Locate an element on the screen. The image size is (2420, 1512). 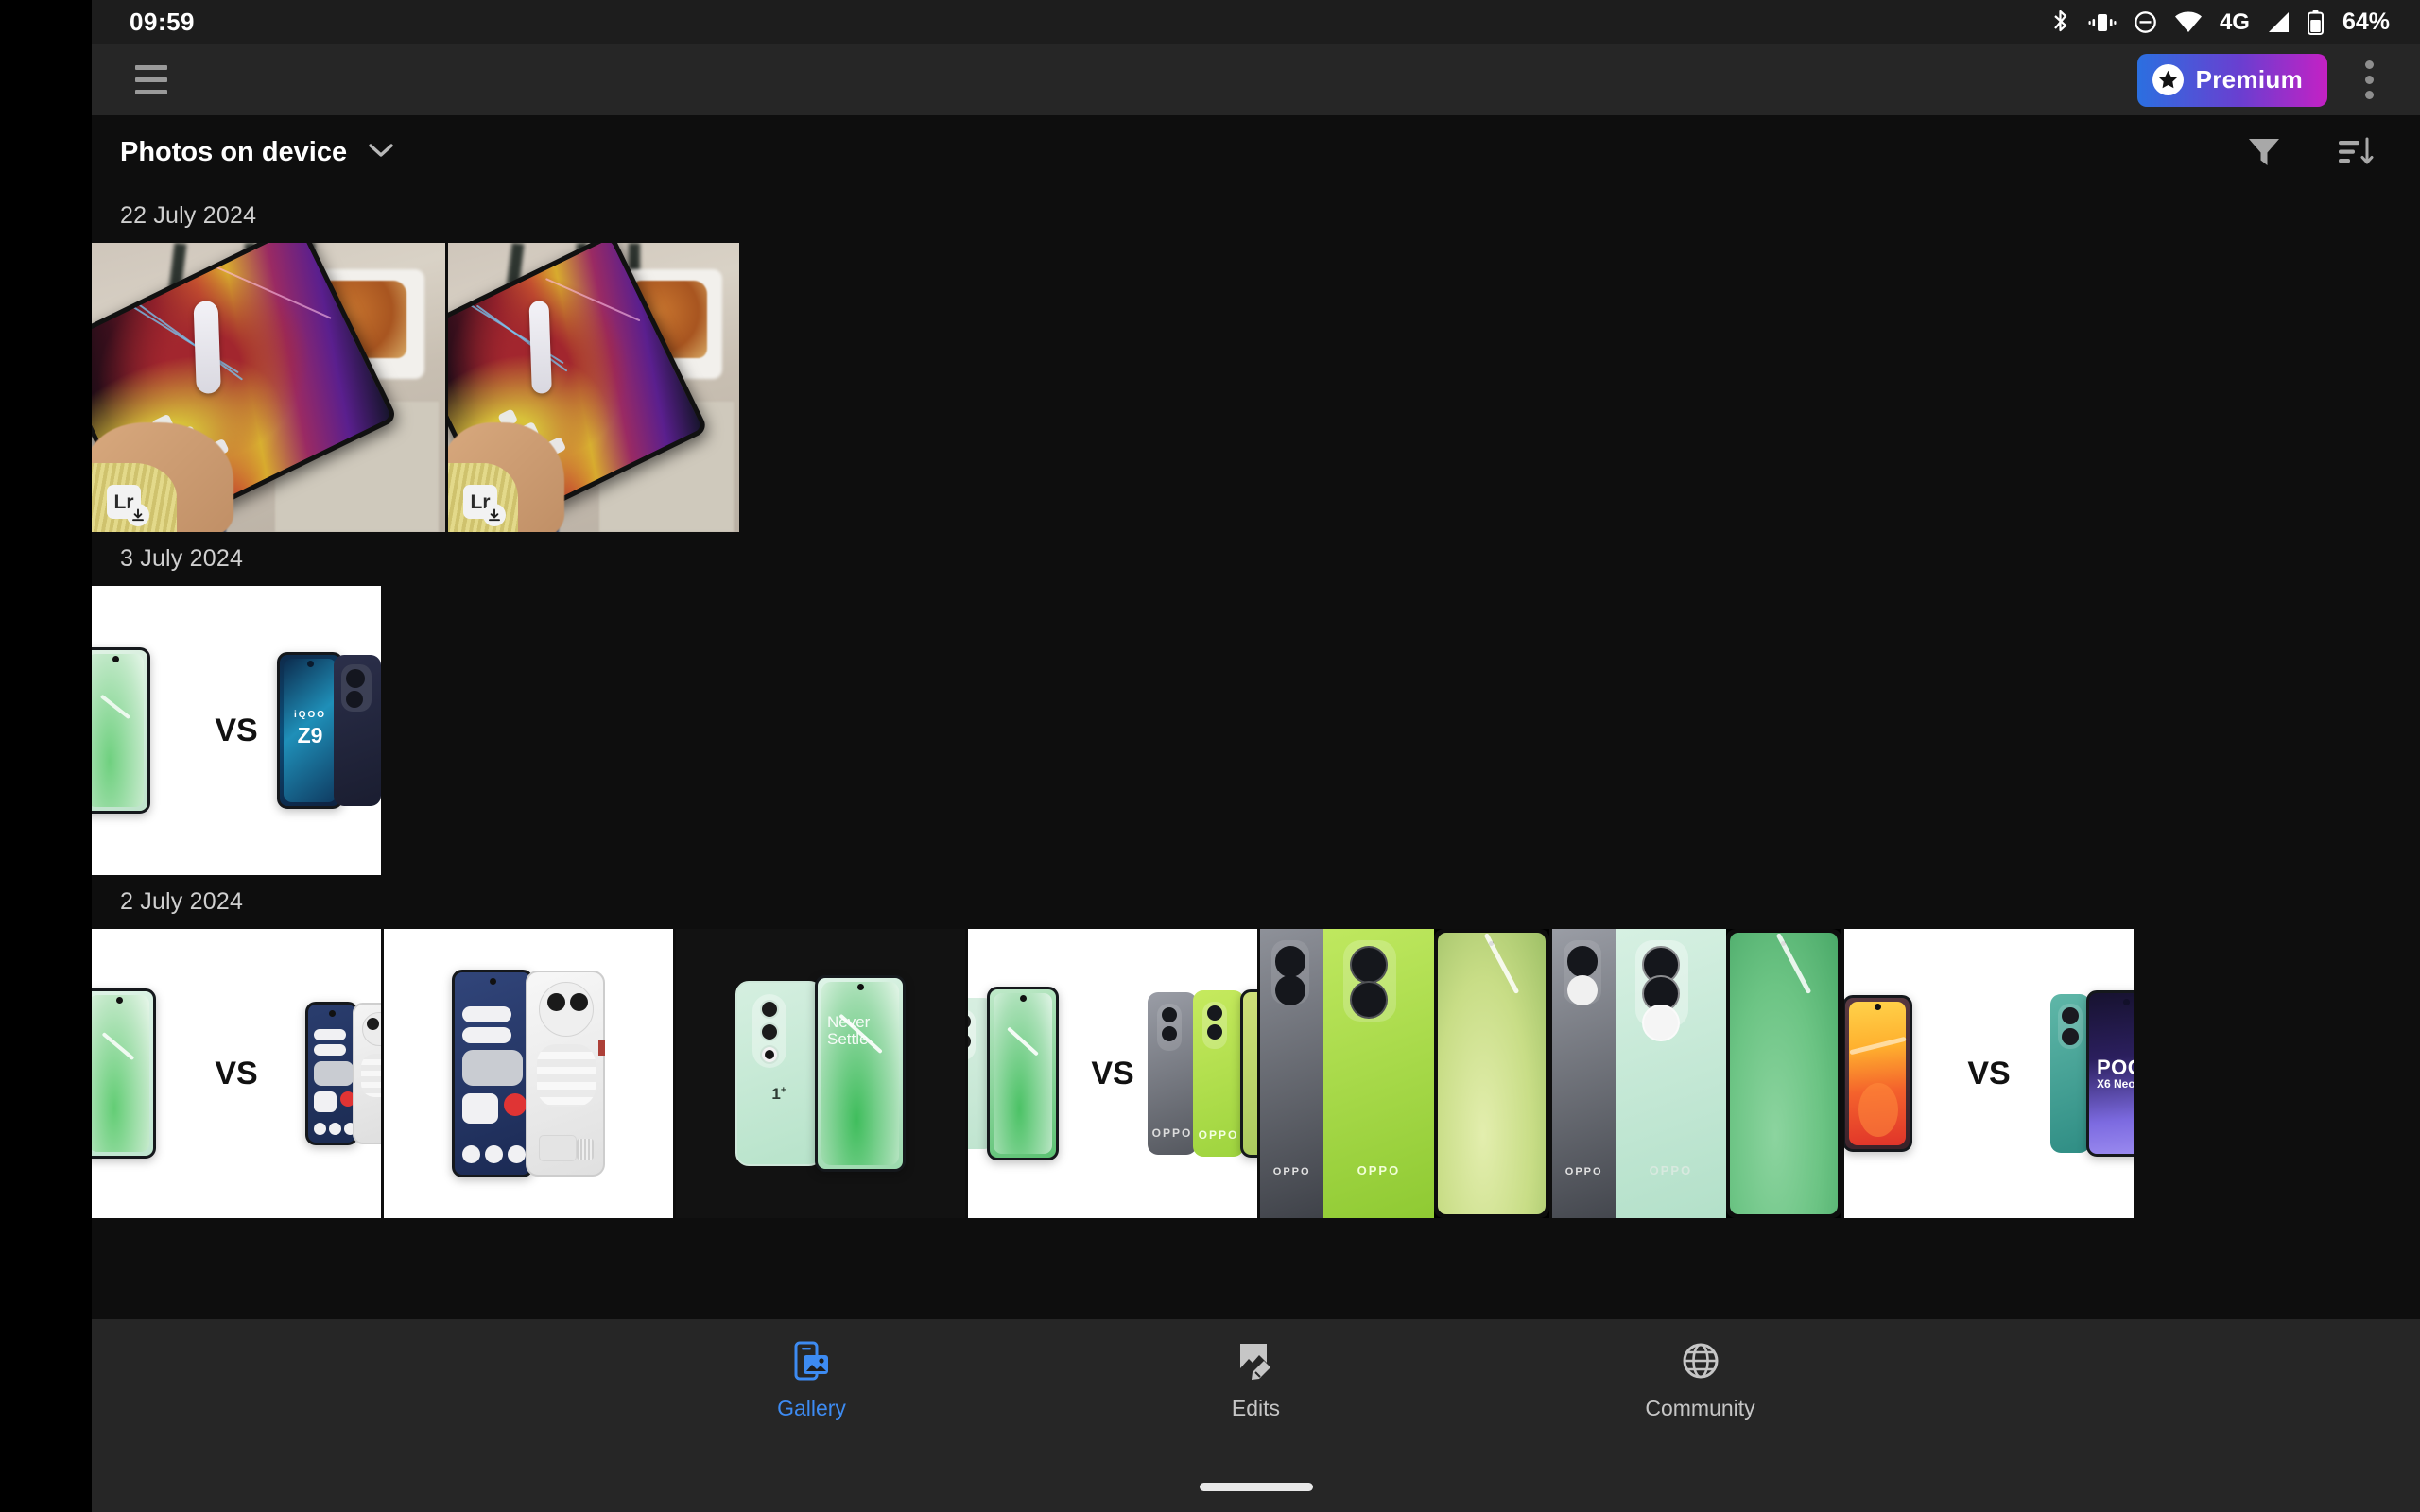
status-icons: 4G 64% is located at coordinates (2220, 22).